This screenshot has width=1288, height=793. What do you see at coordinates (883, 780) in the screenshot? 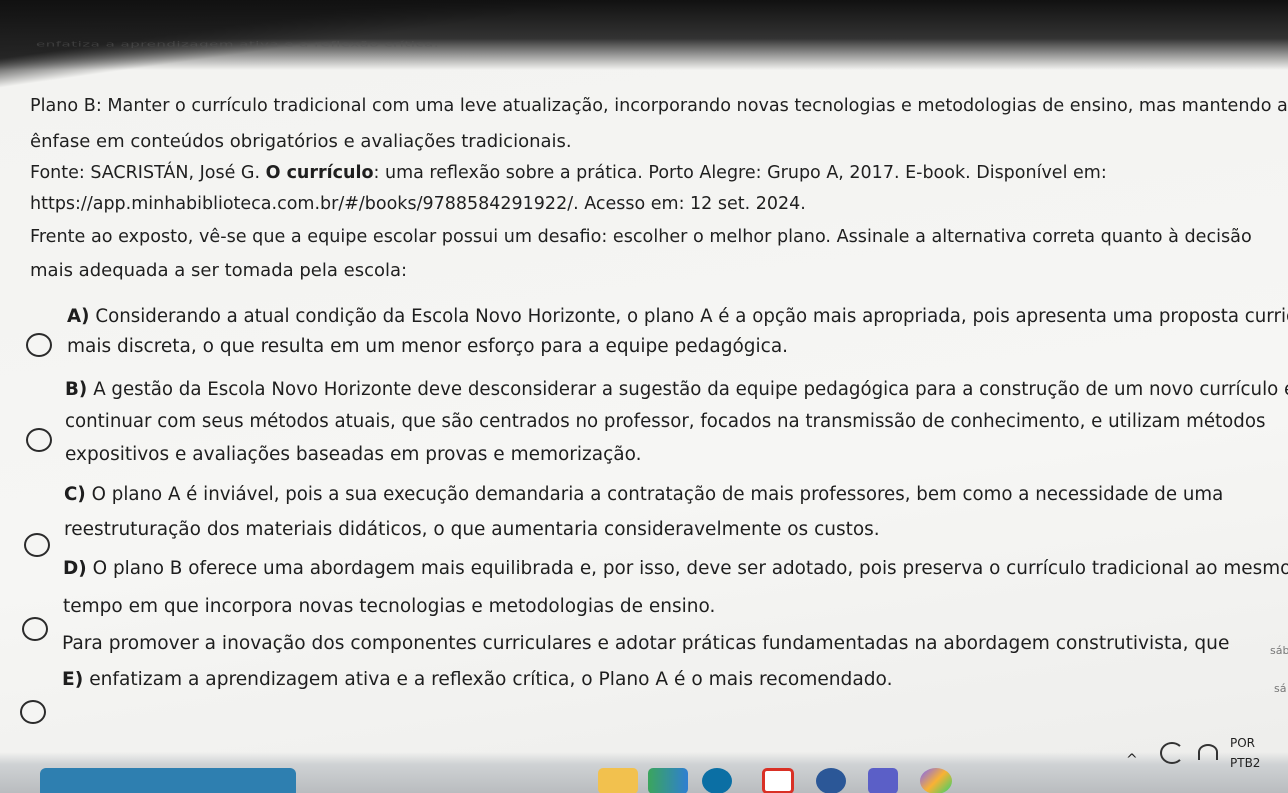
I see `teams-icon` at bounding box center [883, 780].